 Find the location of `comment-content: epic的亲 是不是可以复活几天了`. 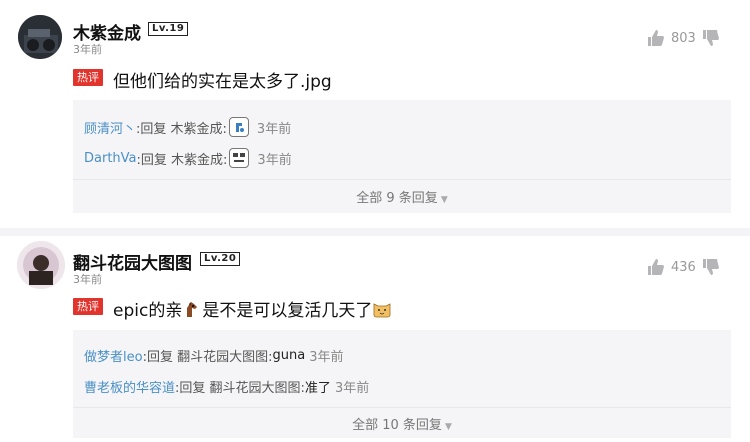

comment-content: epic的亲 是不是可以复活几天了 is located at coordinates (252, 308).